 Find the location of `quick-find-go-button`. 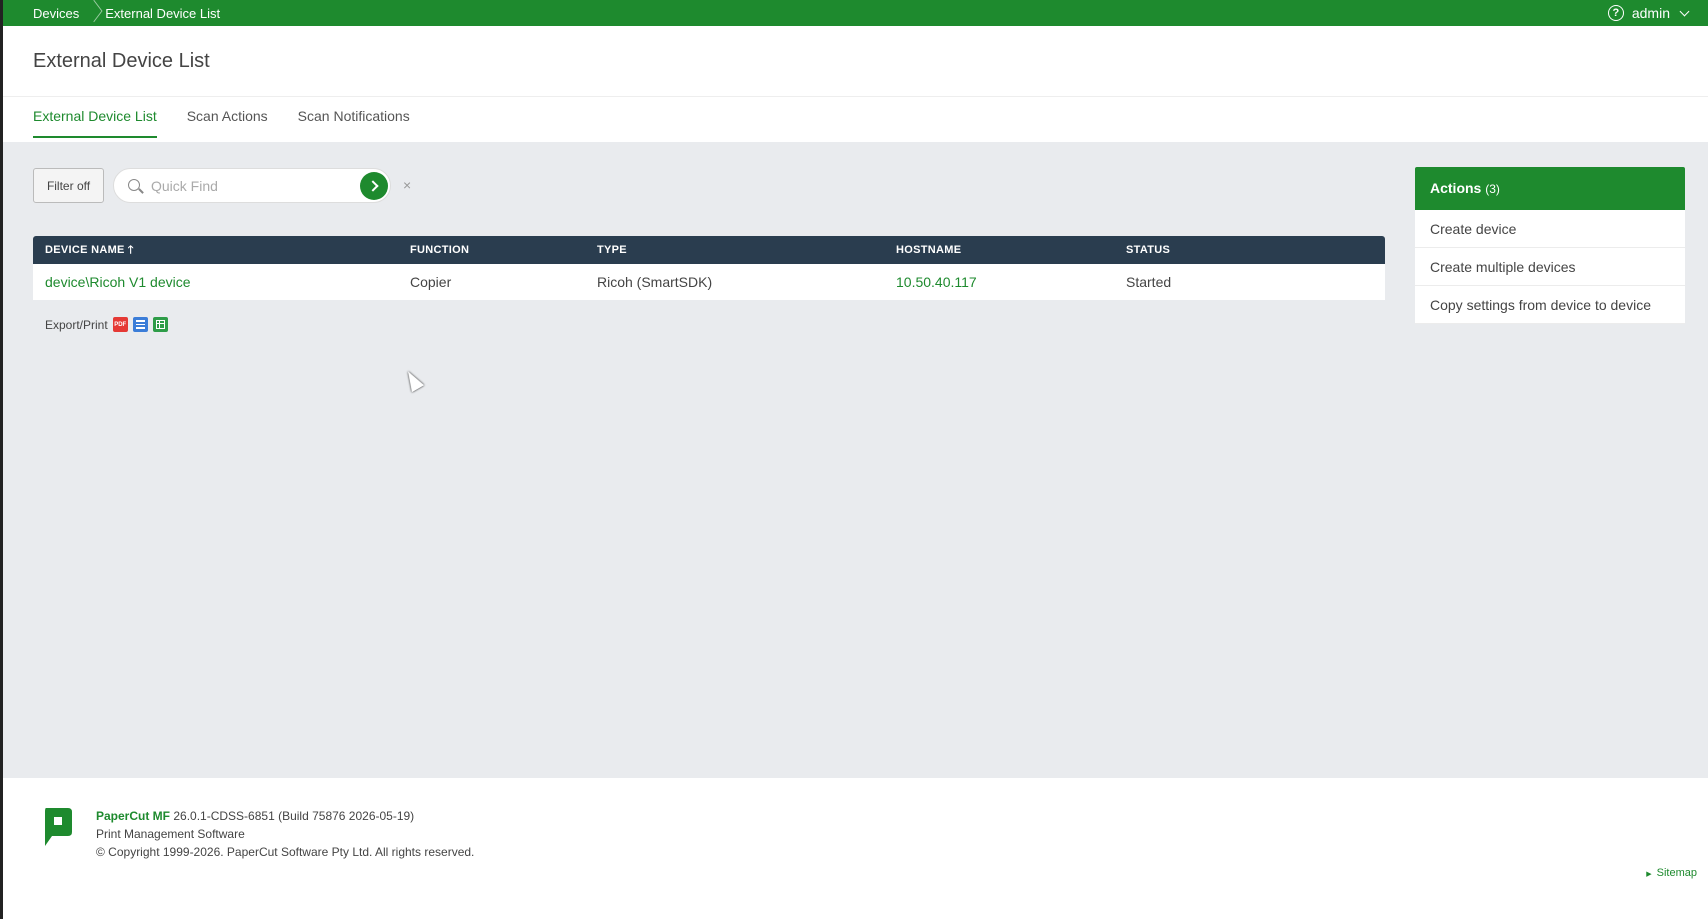

quick-find-go-button is located at coordinates (374, 186).